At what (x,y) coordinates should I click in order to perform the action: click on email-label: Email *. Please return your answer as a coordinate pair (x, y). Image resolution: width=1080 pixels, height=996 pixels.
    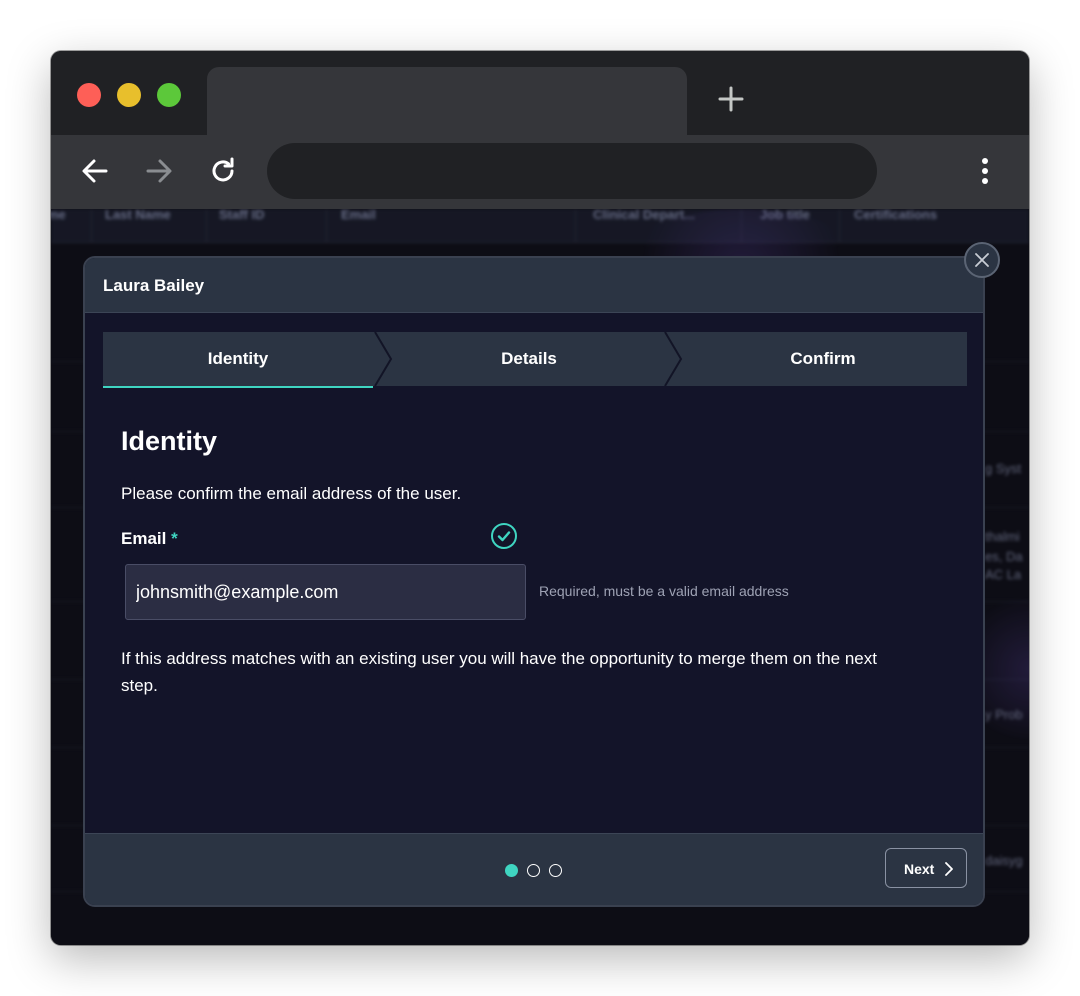
    Looking at the image, I should click on (149, 539).